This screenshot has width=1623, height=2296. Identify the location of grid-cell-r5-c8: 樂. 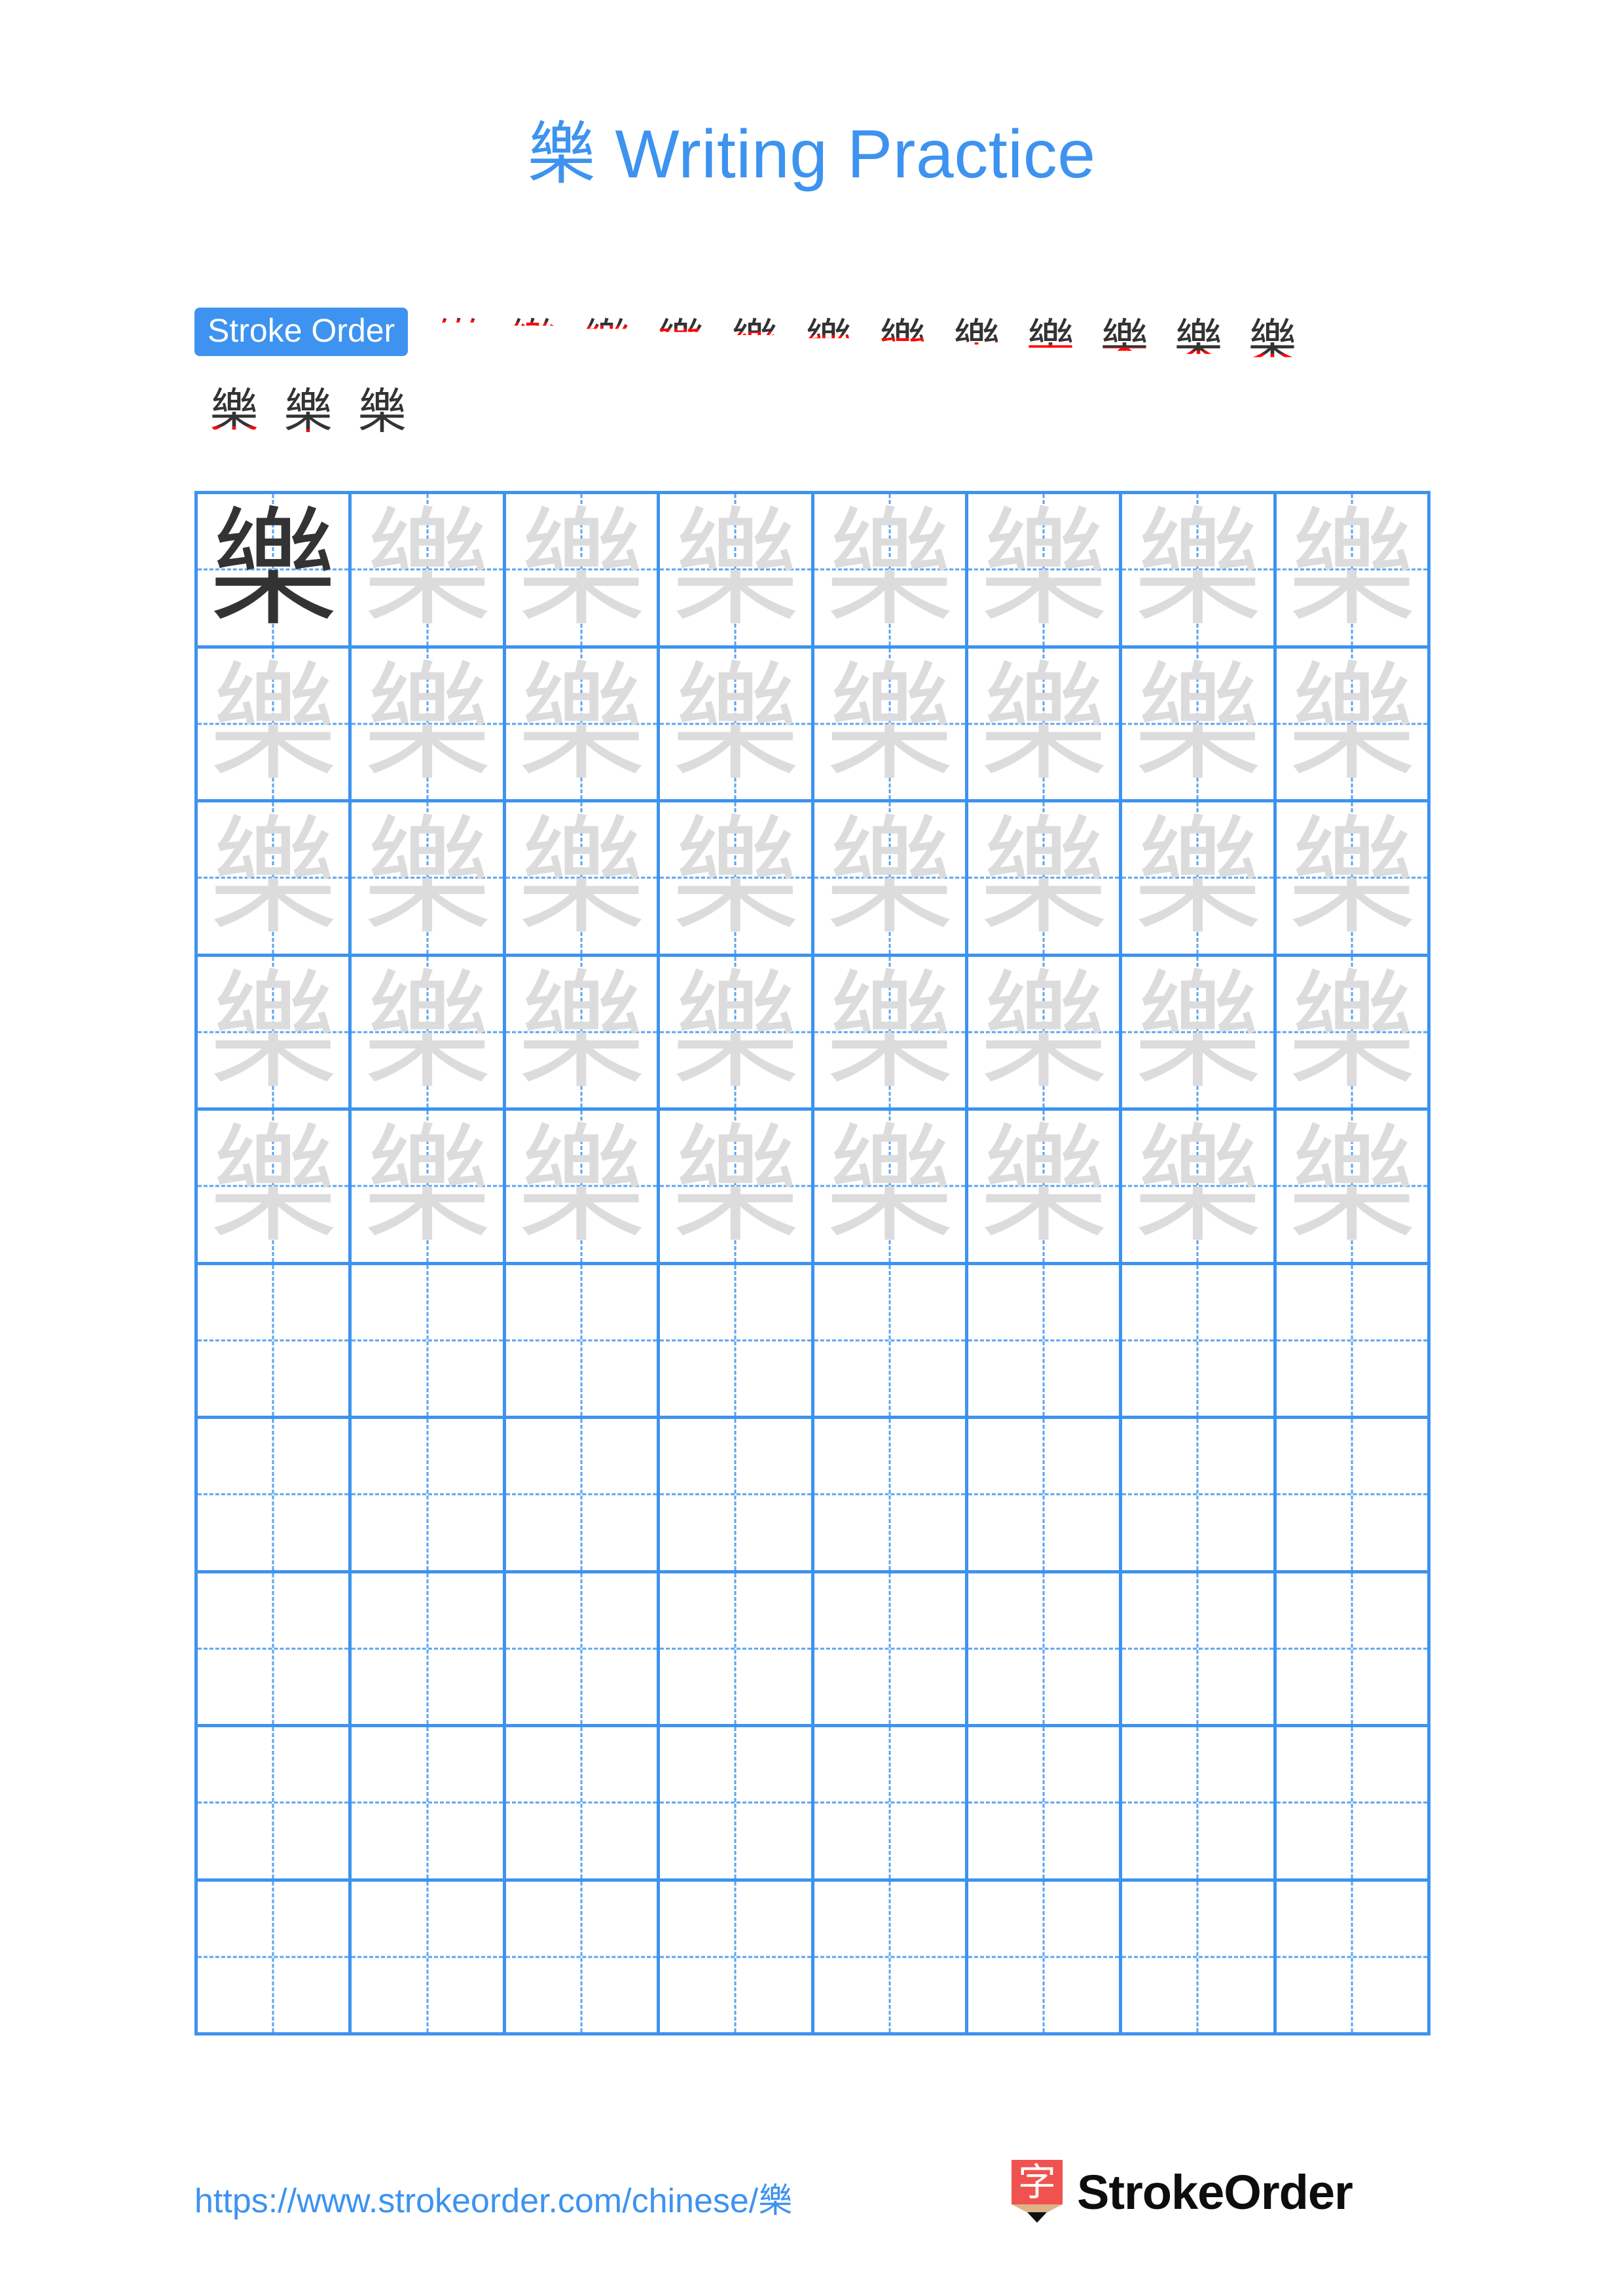
(1353, 1188).